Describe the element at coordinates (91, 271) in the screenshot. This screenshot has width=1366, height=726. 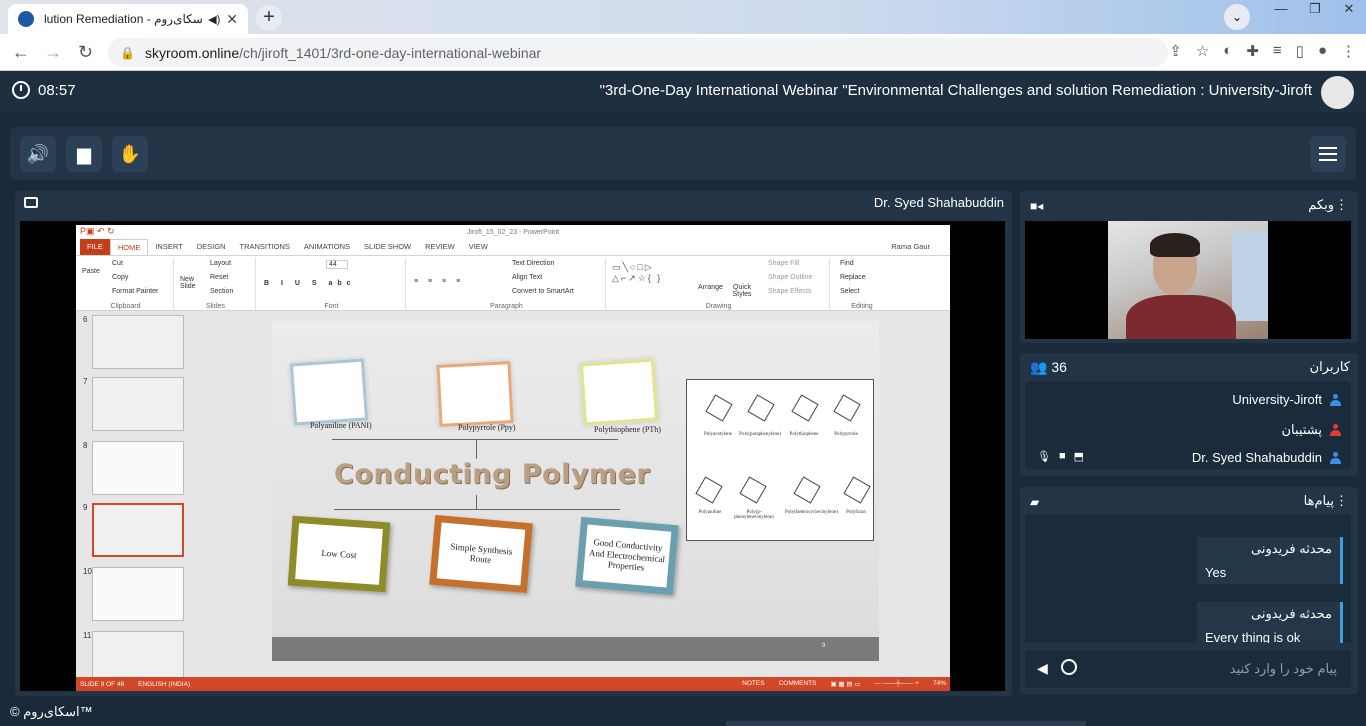
I see `paste-button: Paste` at that location.